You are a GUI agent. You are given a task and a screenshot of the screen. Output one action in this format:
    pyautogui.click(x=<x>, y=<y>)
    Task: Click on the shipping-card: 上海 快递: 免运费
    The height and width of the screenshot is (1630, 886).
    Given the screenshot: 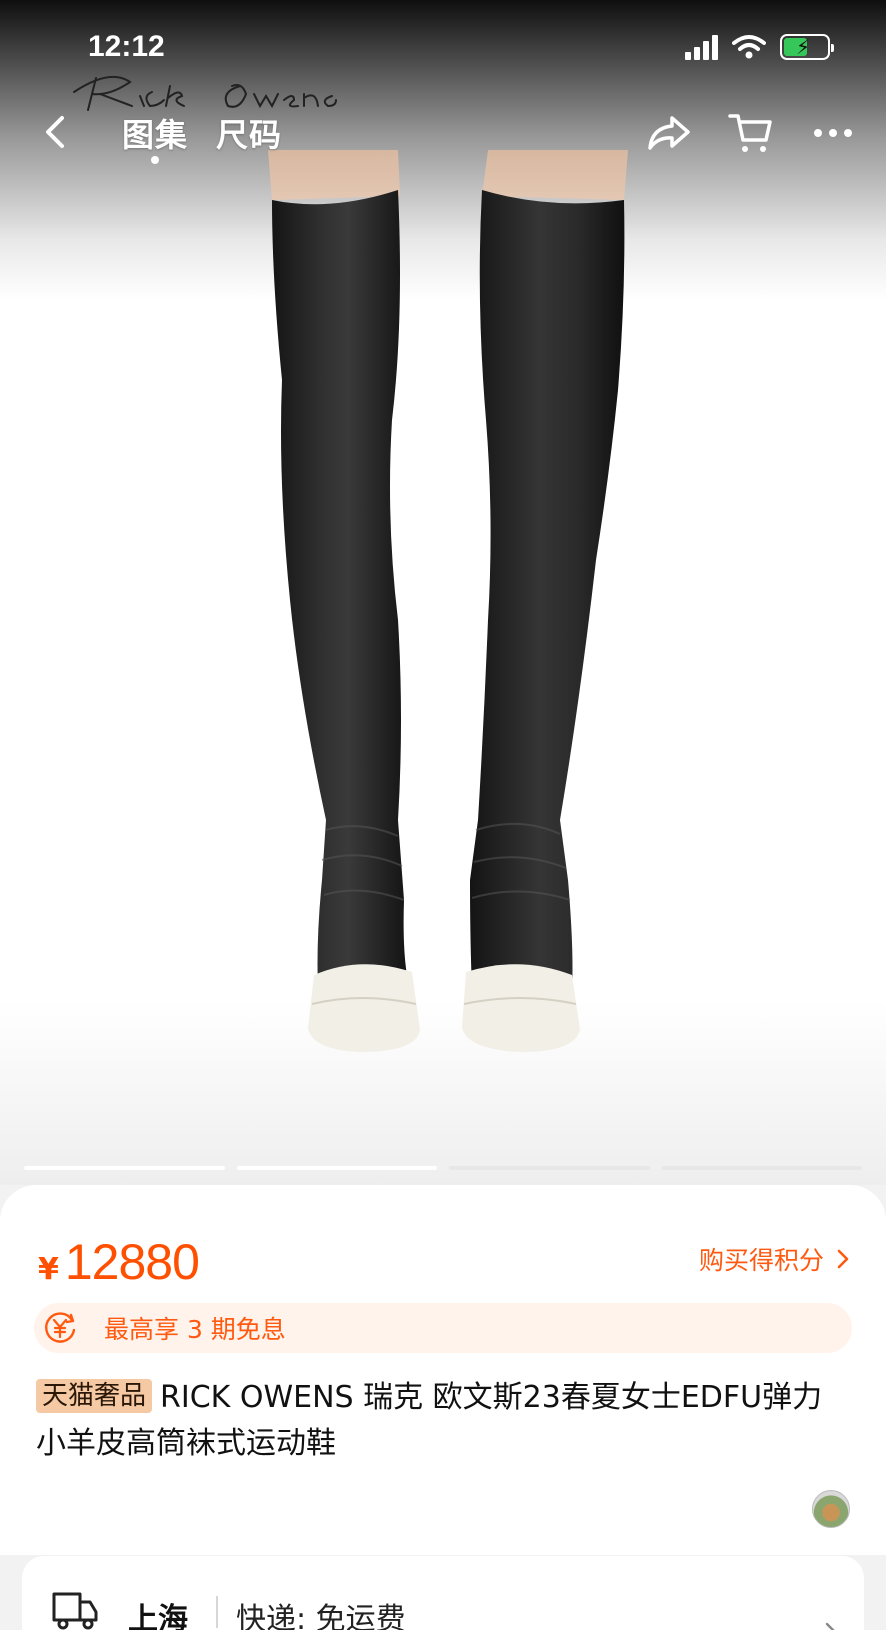 What is the action you would take?
    pyautogui.click(x=443, y=1593)
    